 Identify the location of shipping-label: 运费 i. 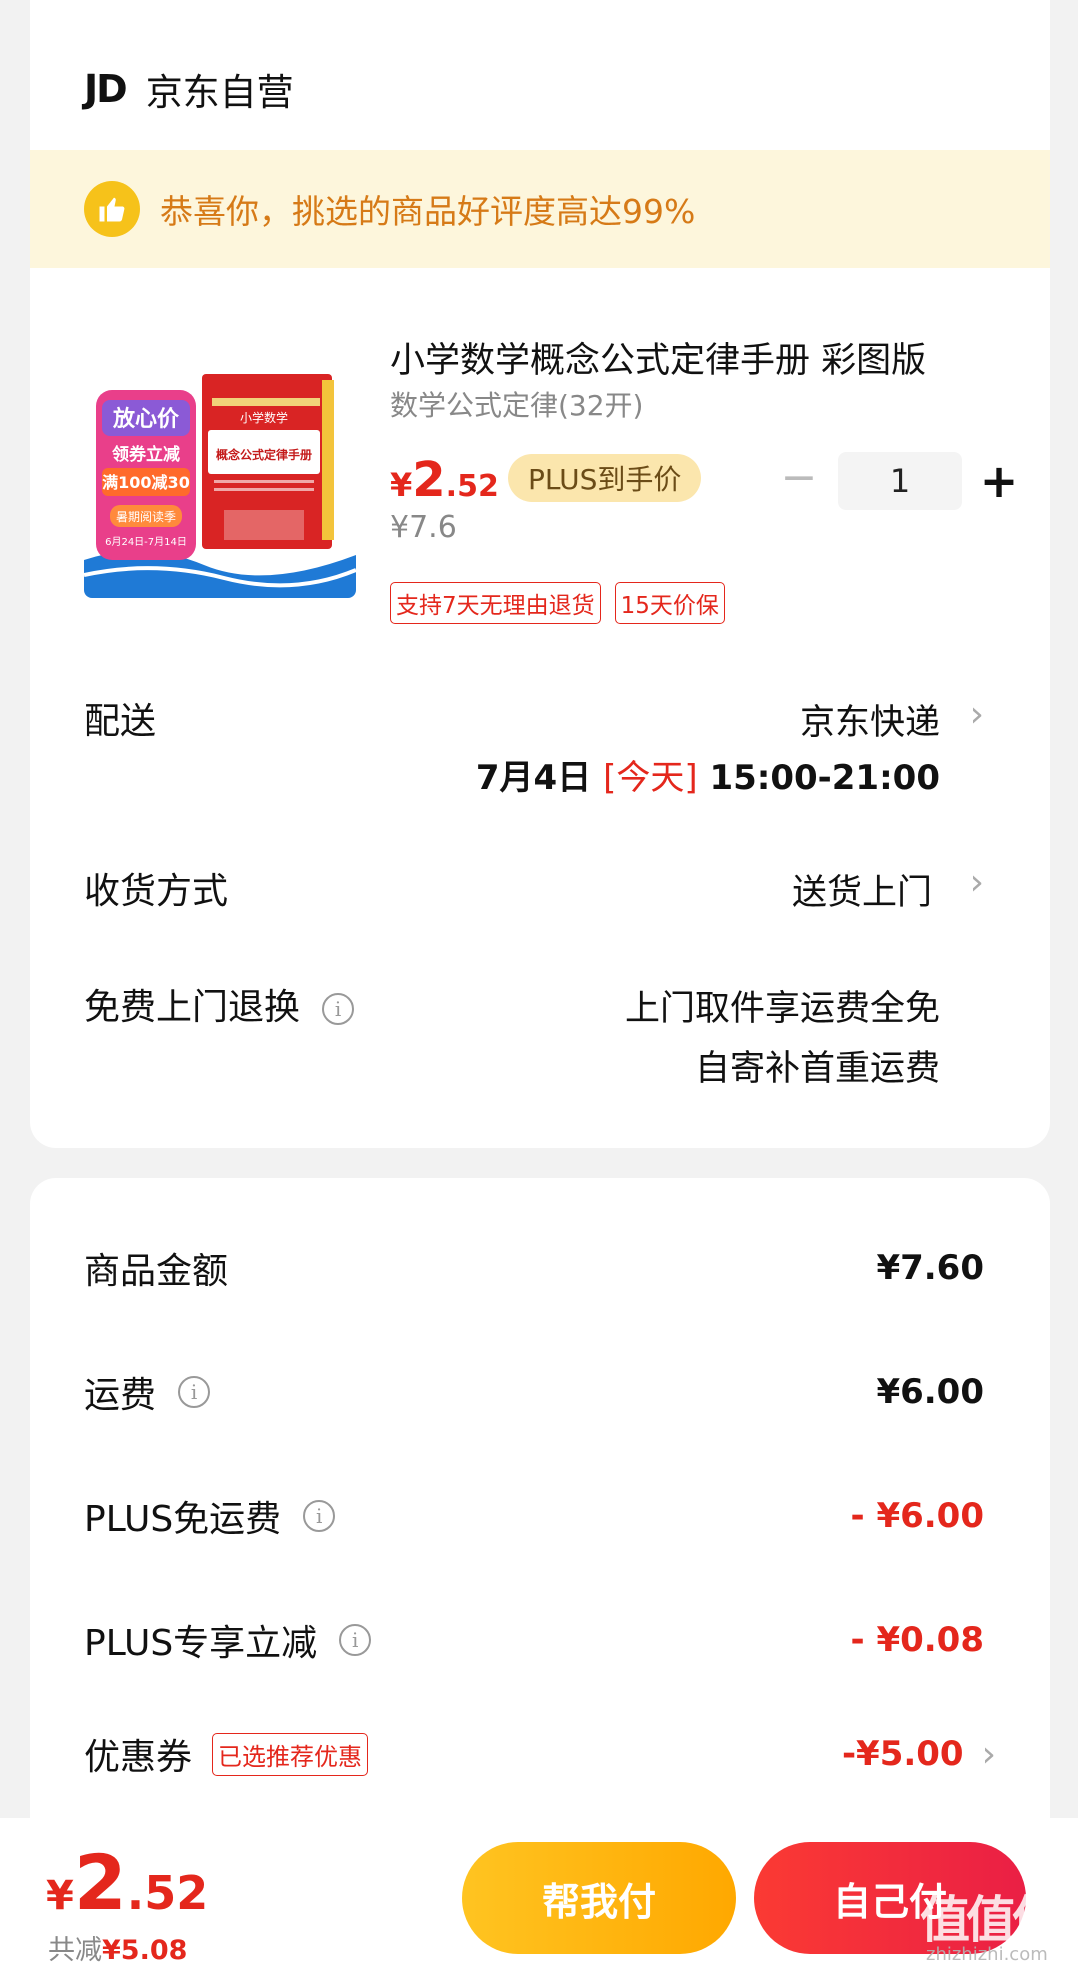
(147, 1392).